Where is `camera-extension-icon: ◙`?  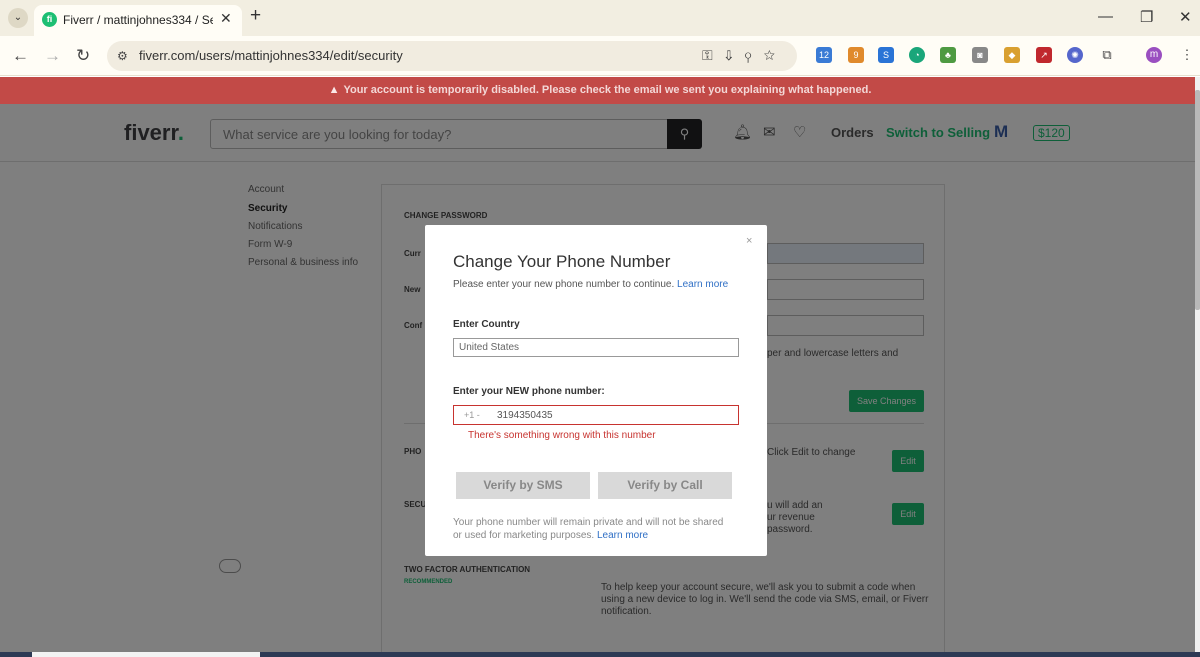 camera-extension-icon: ◙ is located at coordinates (980, 55).